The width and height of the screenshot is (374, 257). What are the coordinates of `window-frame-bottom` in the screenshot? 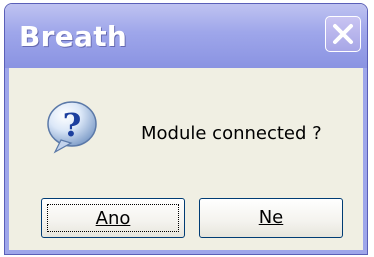 It's located at (186, 252).